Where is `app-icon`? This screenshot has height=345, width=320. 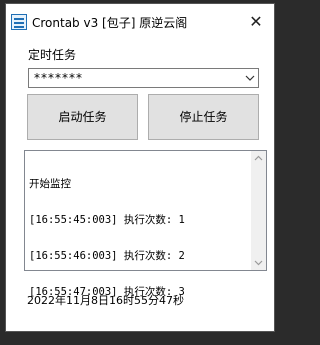
app-icon is located at coordinates (19, 22).